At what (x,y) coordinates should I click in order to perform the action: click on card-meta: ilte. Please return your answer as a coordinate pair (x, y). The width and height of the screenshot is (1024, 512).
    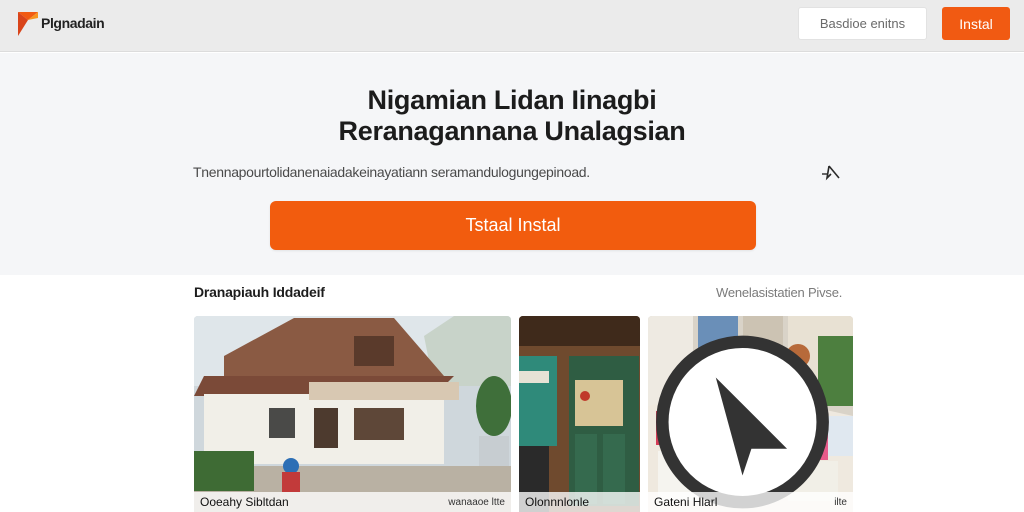
    Looking at the image, I should click on (840, 502).